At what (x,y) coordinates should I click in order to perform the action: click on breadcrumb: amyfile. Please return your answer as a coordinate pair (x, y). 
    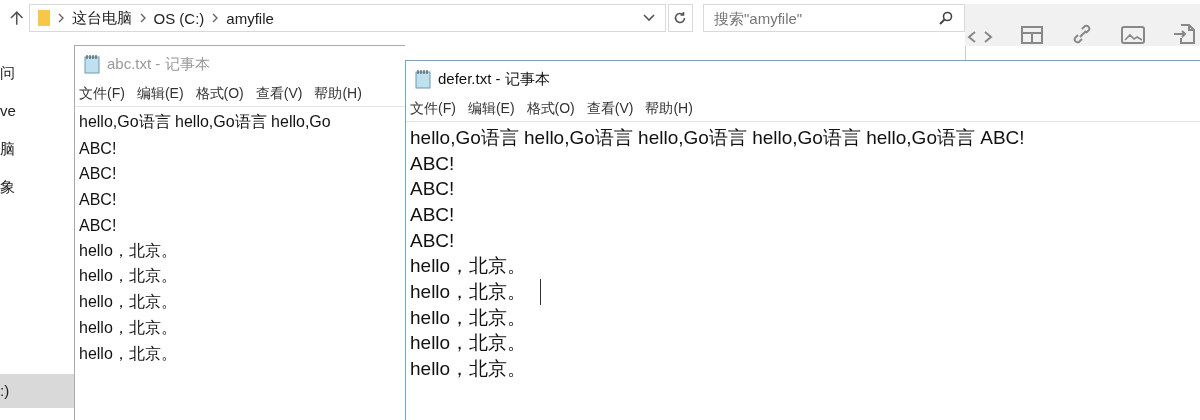
    Looking at the image, I should click on (250, 18).